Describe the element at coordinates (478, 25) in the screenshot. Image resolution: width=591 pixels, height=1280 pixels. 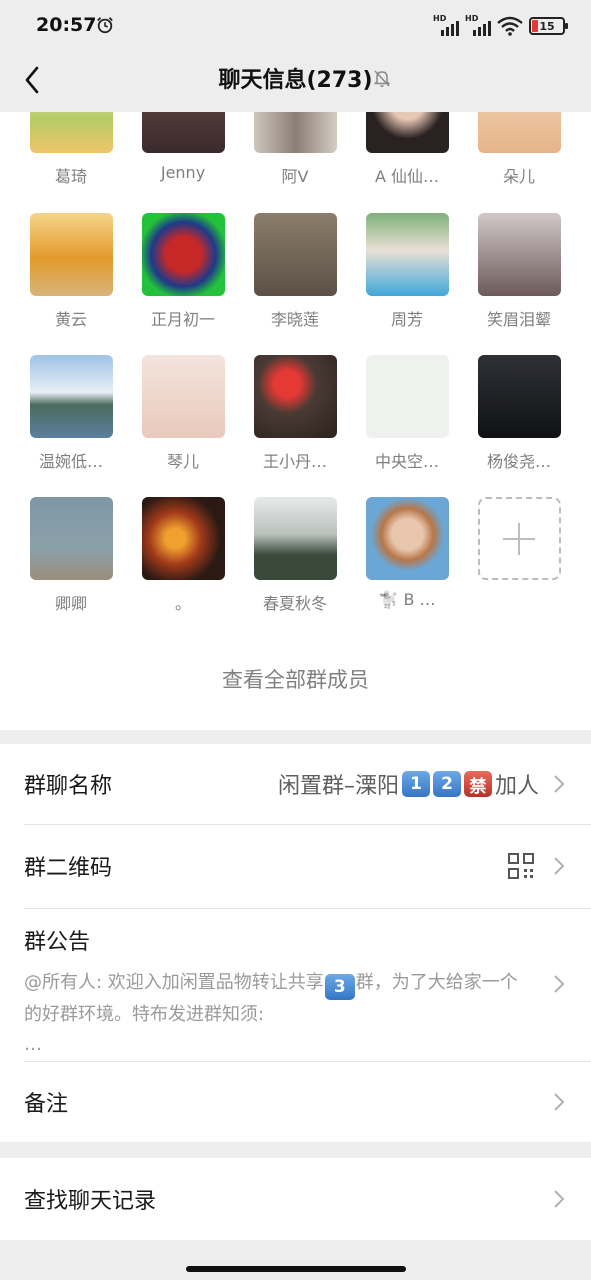
I see `cell-signal-2-icon: HD` at that location.